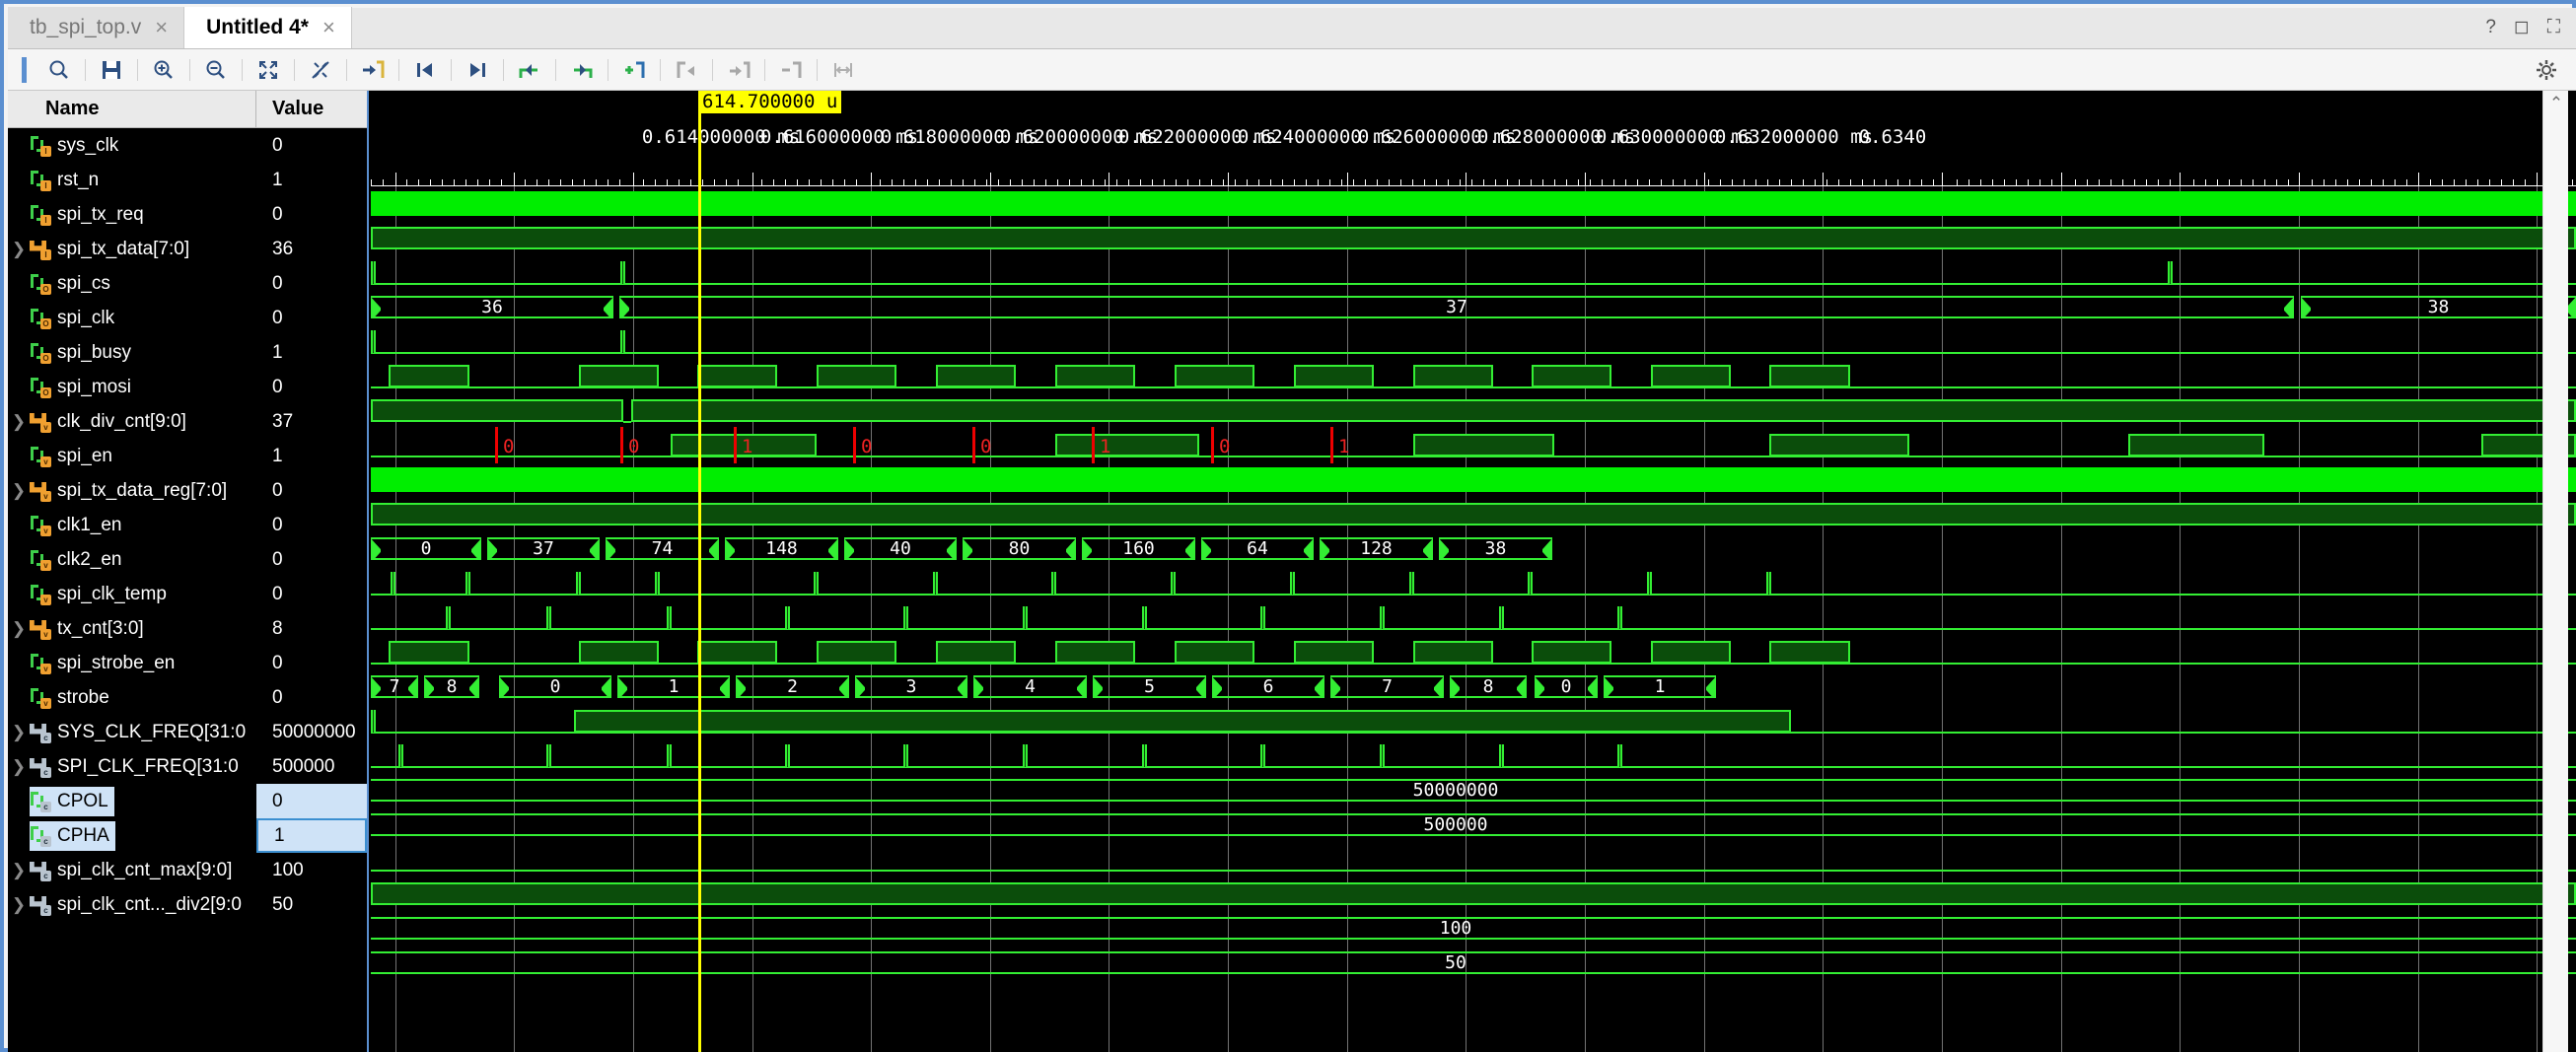 Image resolution: width=2576 pixels, height=1052 pixels. What do you see at coordinates (132, 249) in the screenshot?
I see `signal-name-cell: ❯ Ispi_tx_data[7:0]` at bounding box center [132, 249].